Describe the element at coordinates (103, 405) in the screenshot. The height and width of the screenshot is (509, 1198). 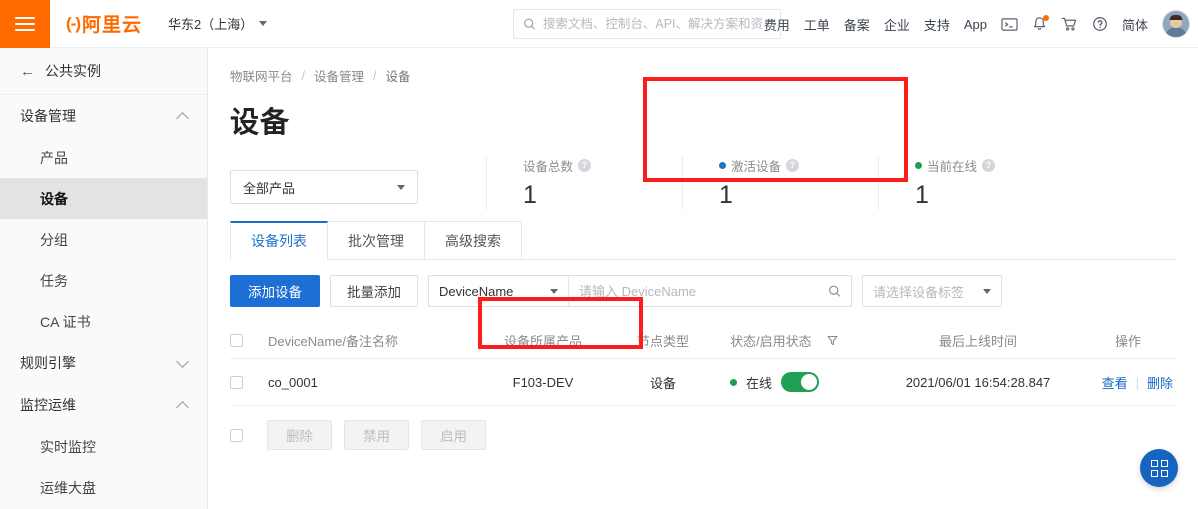
I see `sidebar-group-monitoring: 监控运维` at that location.